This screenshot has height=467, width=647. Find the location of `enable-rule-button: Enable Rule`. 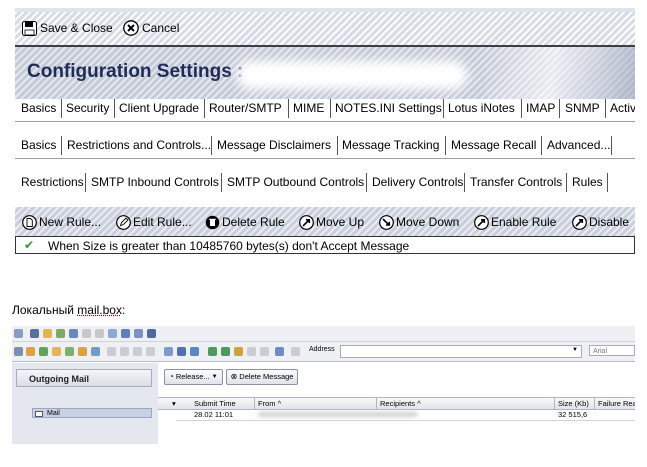

enable-rule-button: Enable Rule is located at coordinates (514, 222).